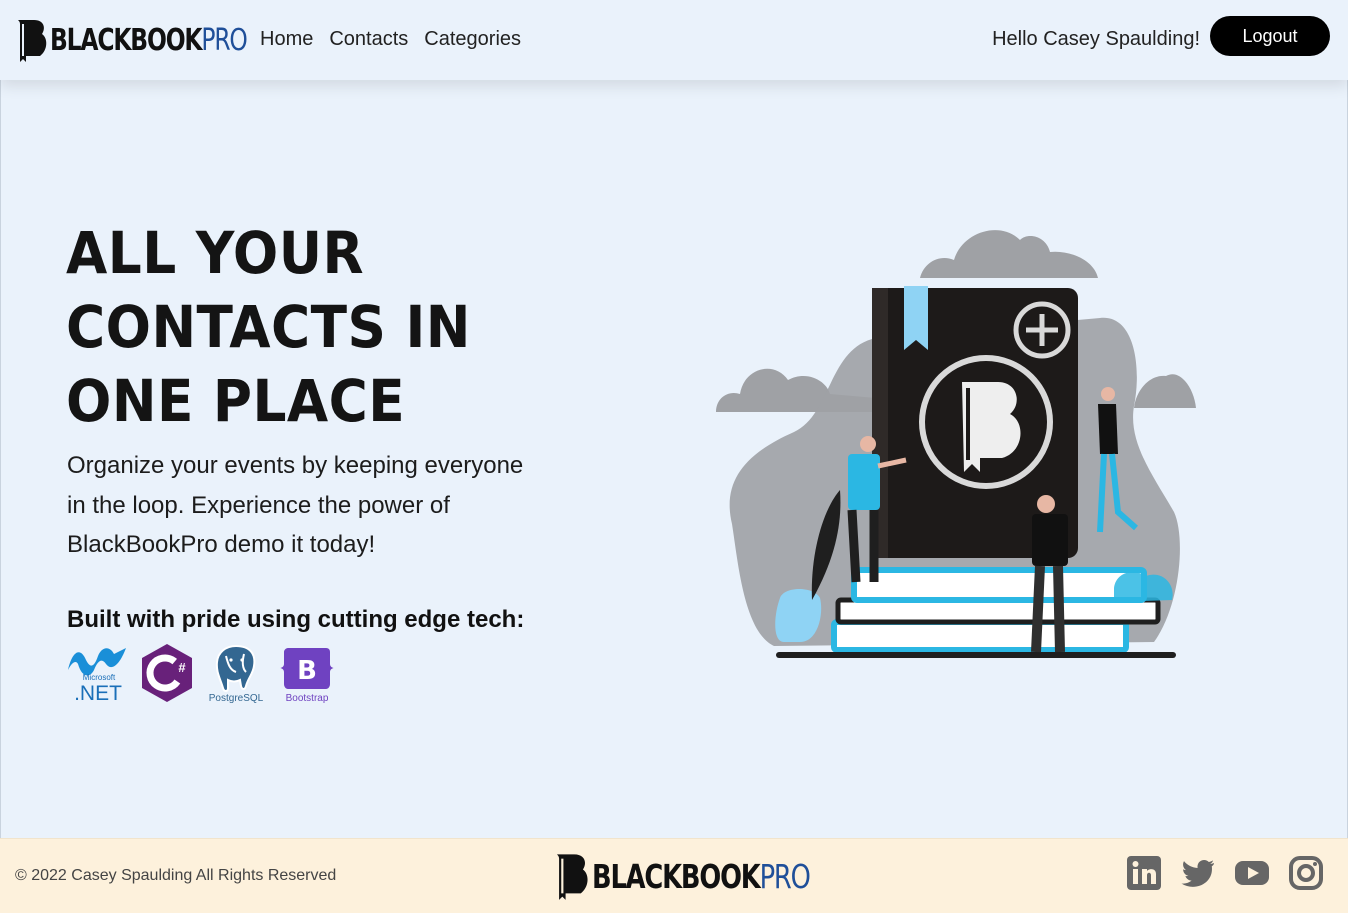 The height and width of the screenshot is (913, 1348). I want to click on hero-title-line: ONE PLACE, so click(236, 401).